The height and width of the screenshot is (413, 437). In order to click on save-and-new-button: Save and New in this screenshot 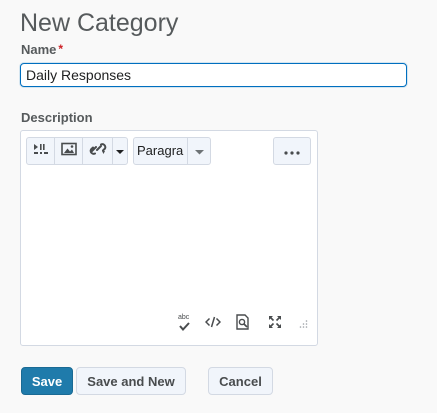, I will do `click(131, 381)`.